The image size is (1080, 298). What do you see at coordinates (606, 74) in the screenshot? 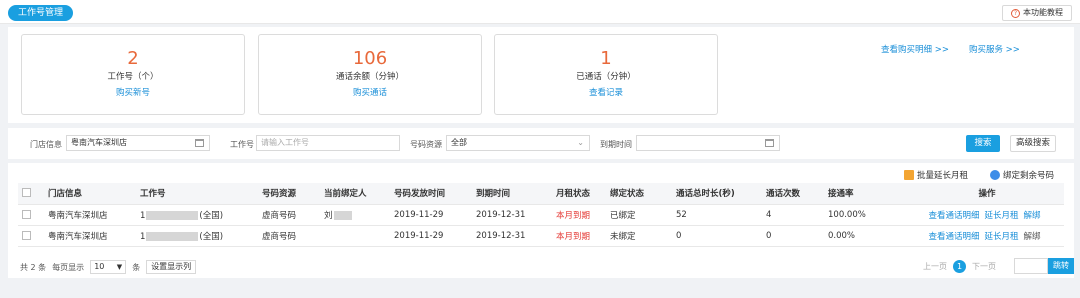
I see `stat-card-called: 1 已通话（分钟） 查看记录` at bounding box center [606, 74].